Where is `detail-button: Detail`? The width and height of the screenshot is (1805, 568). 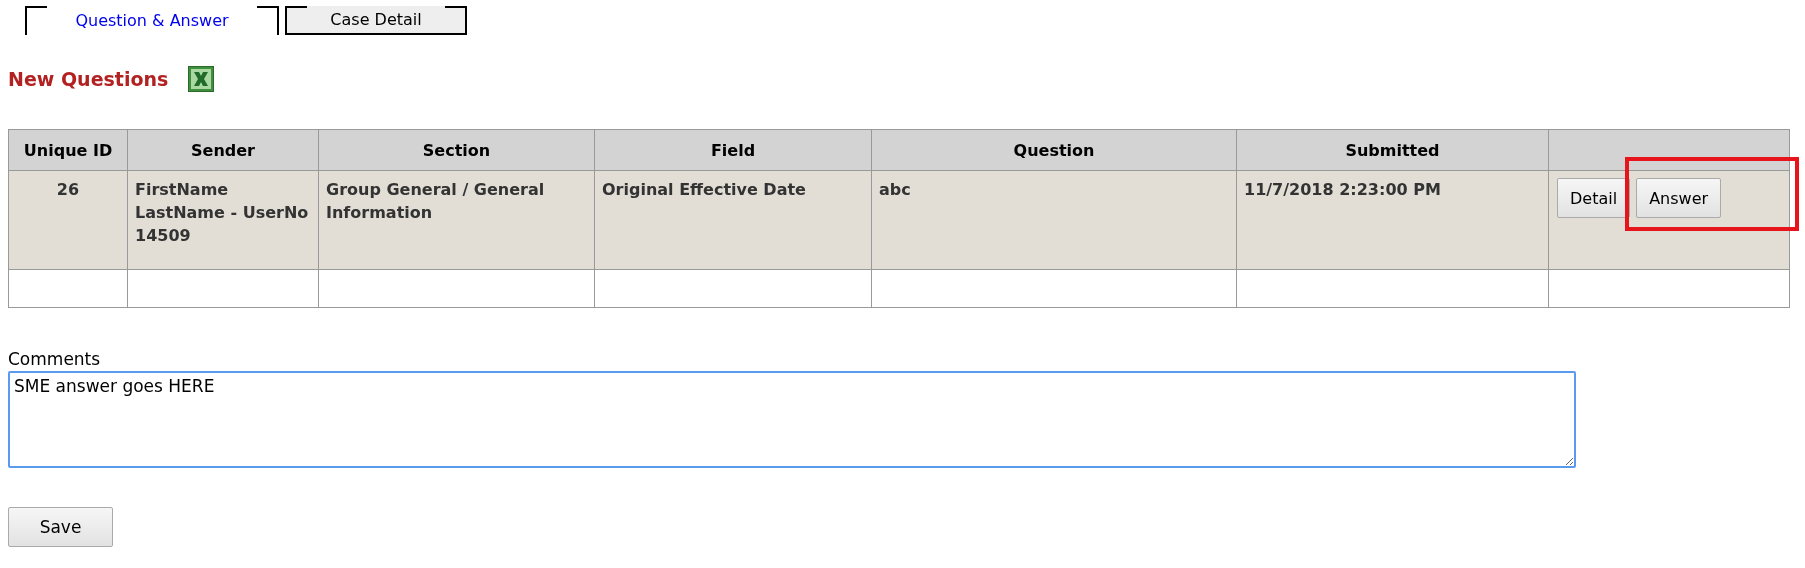 detail-button: Detail is located at coordinates (1594, 198).